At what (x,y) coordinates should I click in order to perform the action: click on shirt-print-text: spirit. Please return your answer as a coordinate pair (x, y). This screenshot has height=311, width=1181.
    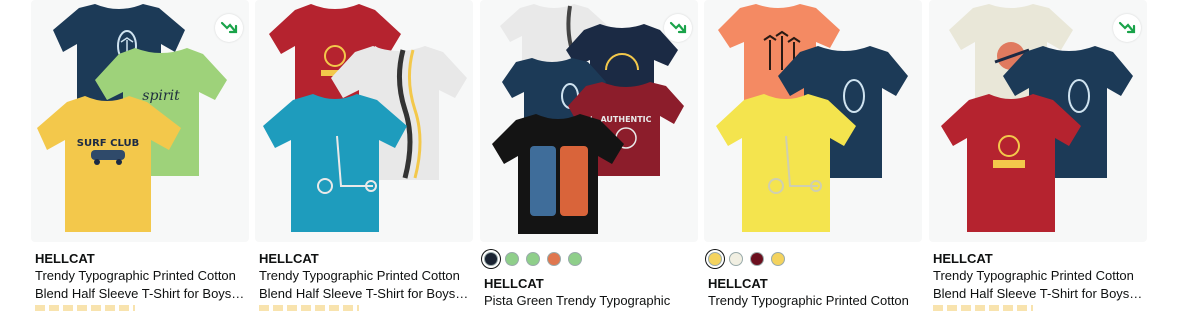
    Looking at the image, I should click on (161, 96).